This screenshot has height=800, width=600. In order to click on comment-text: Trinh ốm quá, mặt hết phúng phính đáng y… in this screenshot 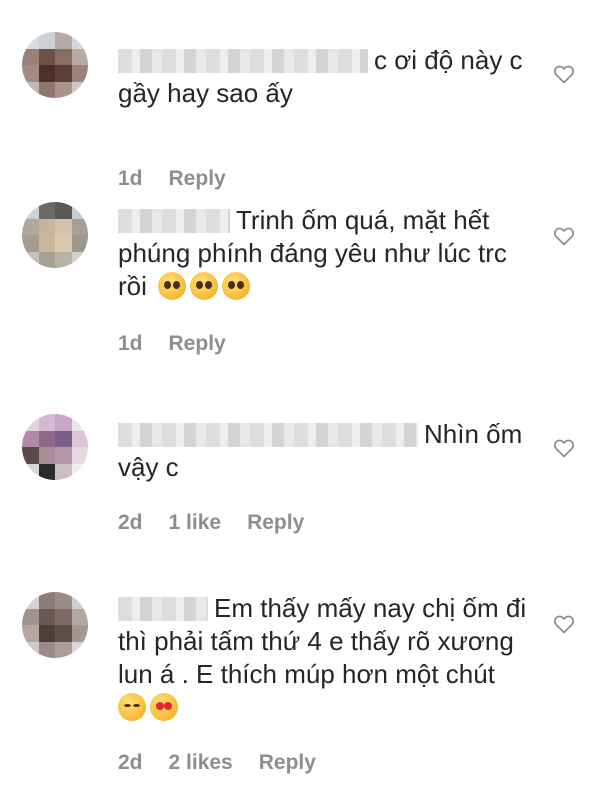, I will do `click(328, 253)`.